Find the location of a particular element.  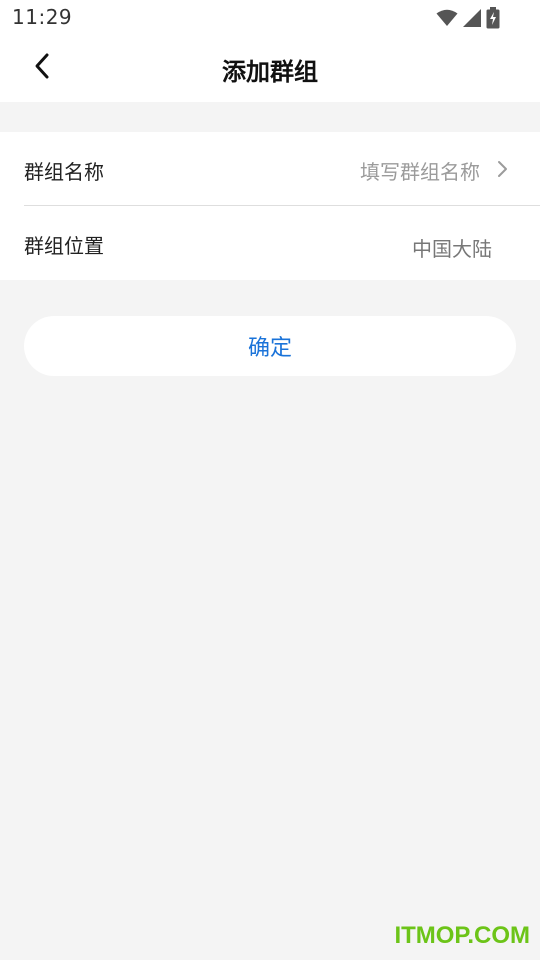

cell-signal-icon is located at coordinates (472, 18).